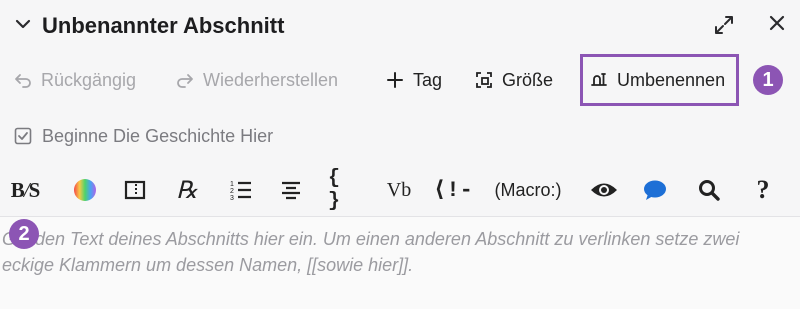  Describe the element at coordinates (768, 80) in the screenshot. I see `annotation-badge-1: 1` at that location.